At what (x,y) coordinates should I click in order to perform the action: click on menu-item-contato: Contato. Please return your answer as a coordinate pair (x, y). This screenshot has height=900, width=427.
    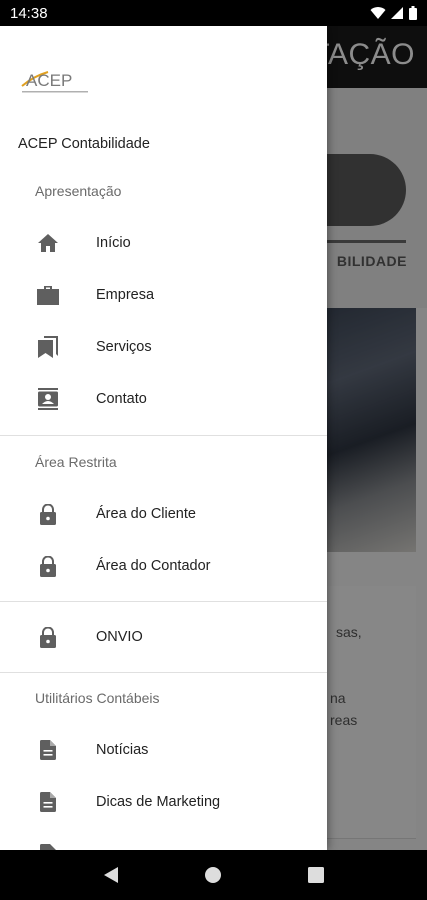
    Looking at the image, I should click on (163, 399).